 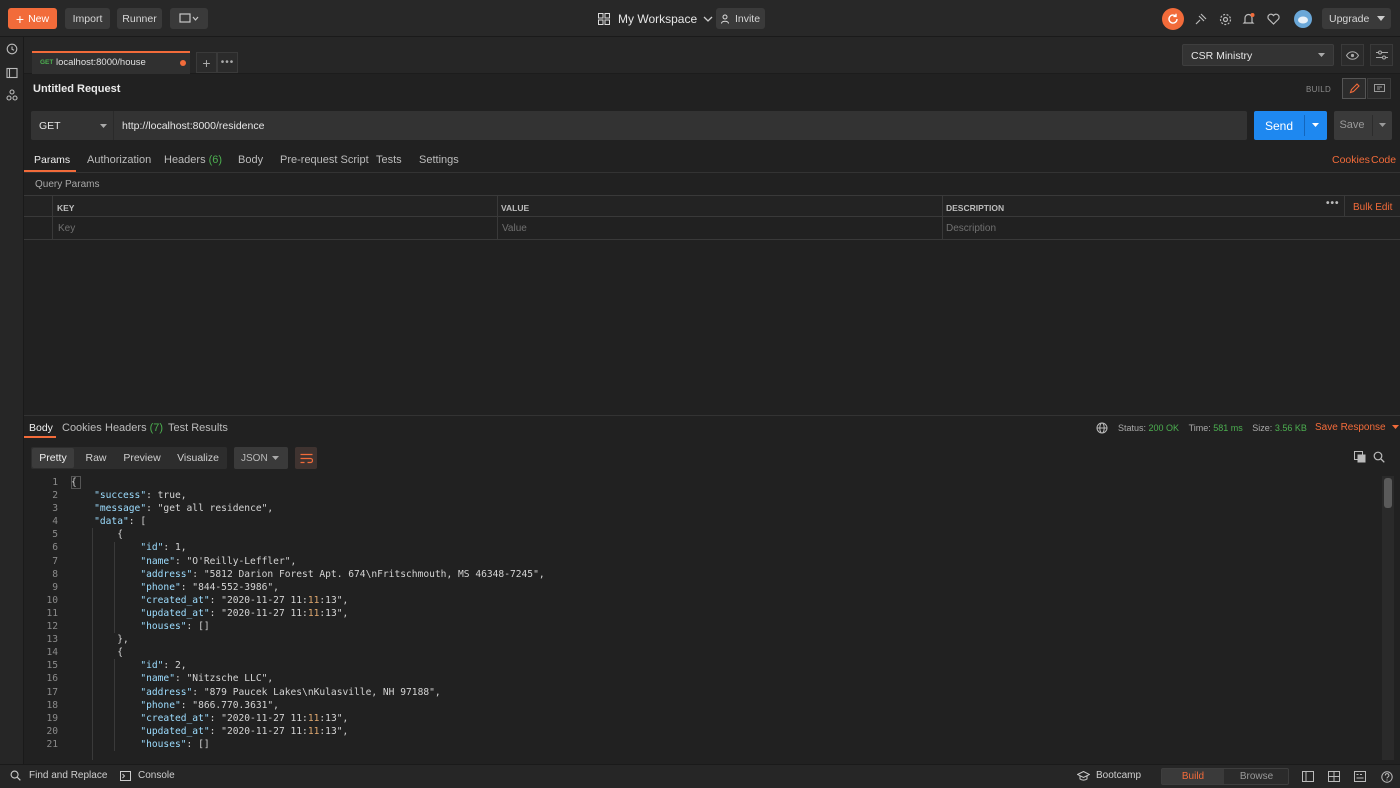 What do you see at coordinates (12, 73) in the screenshot?
I see `collections-button` at bounding box center [12, 73].